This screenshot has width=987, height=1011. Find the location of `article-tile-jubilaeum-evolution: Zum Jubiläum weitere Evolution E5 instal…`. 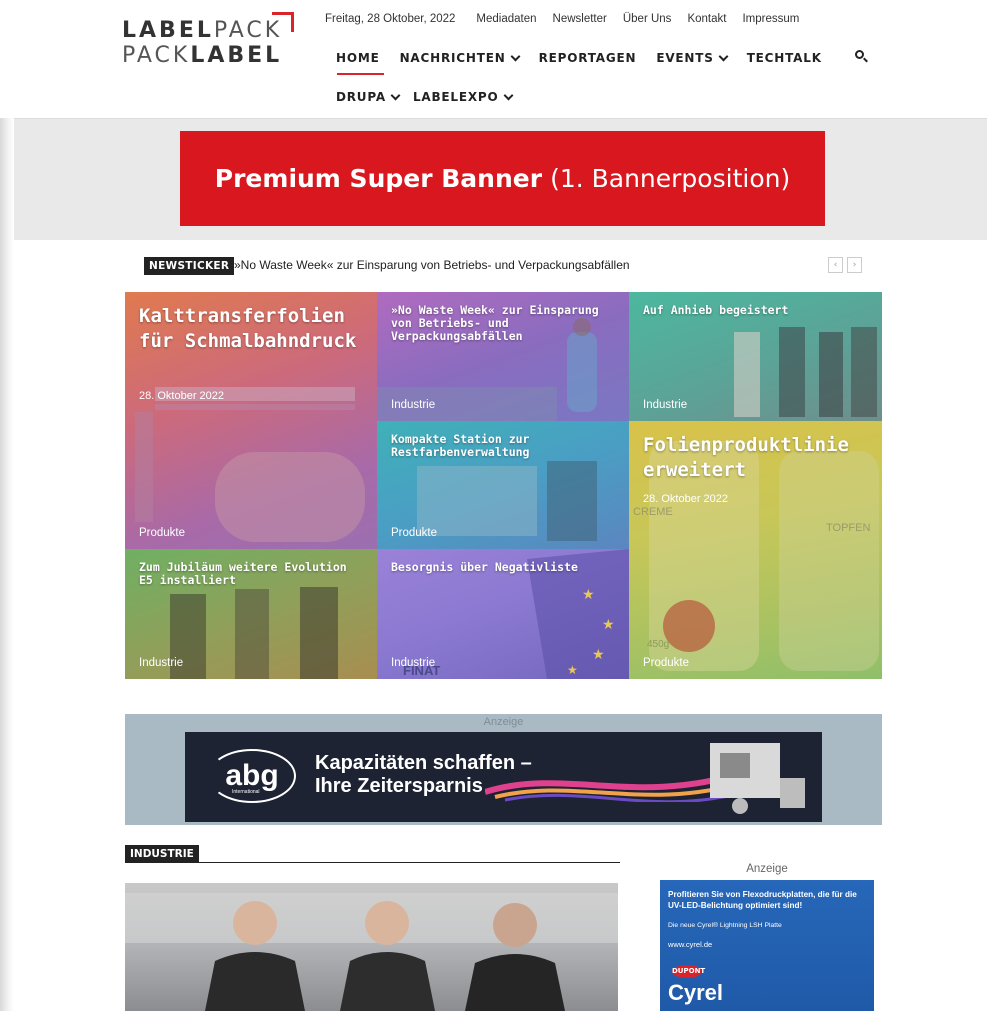

article-tile-jubilaeum-evolution: Zum Jubiläum weitere Evolution E5 instal… is located at coordinates (251, 614).